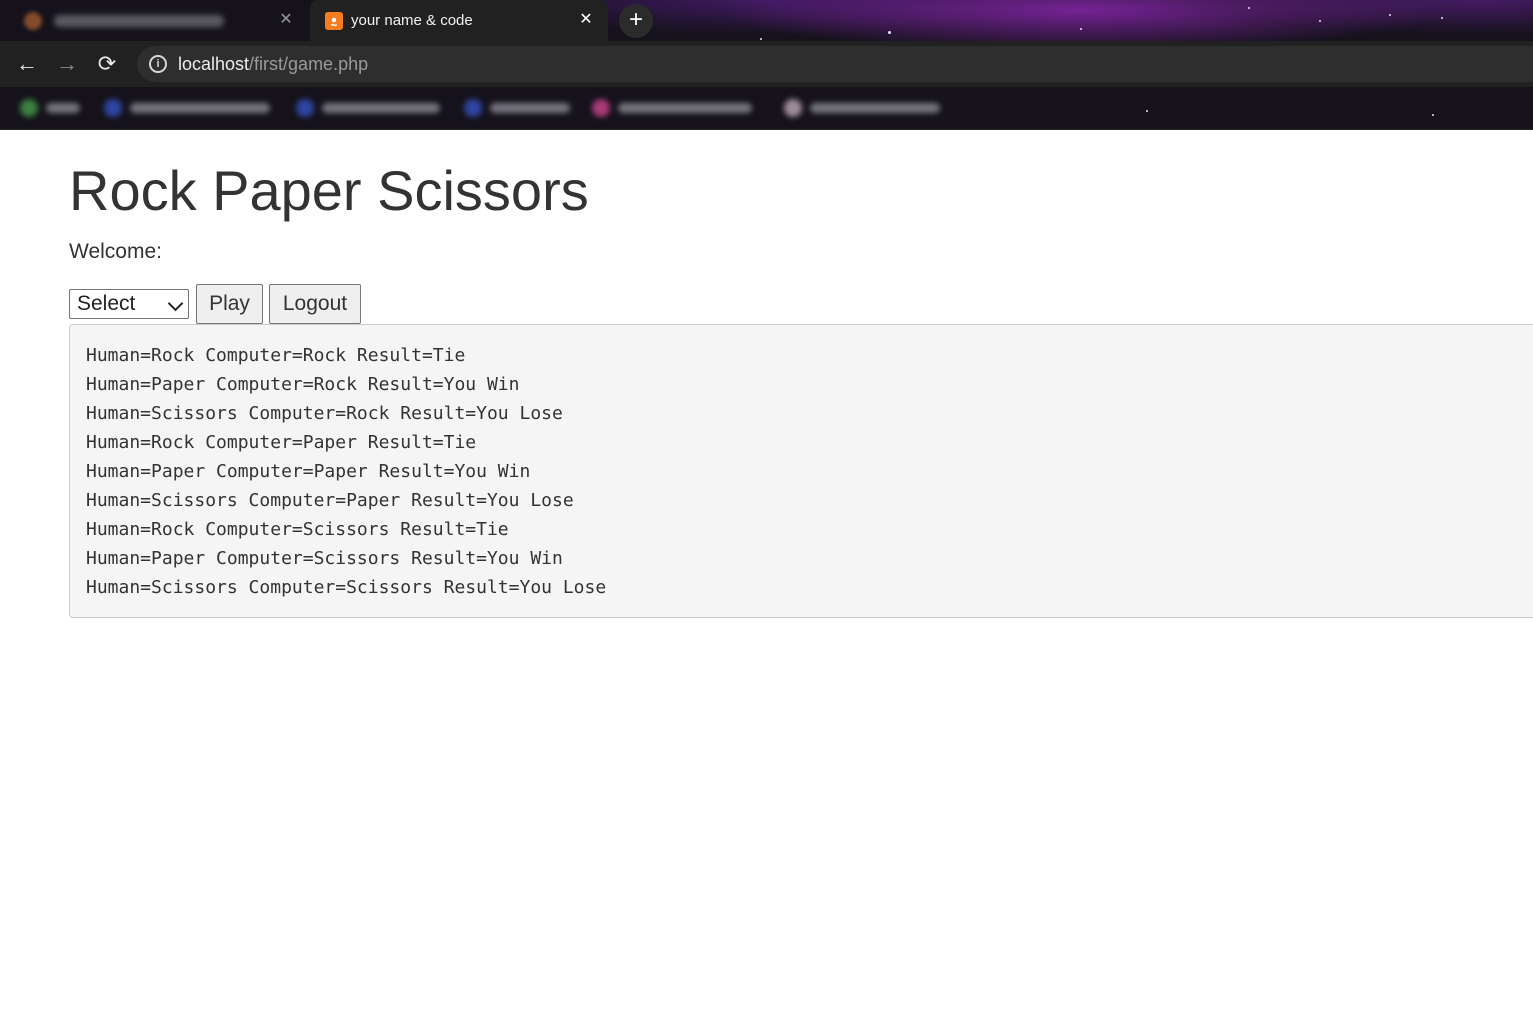 This screenshot has height=1025, width=1533. I want to click on browser-toolbar: ← → ⟳ i localhost/first/game.php, so click(766, 64).